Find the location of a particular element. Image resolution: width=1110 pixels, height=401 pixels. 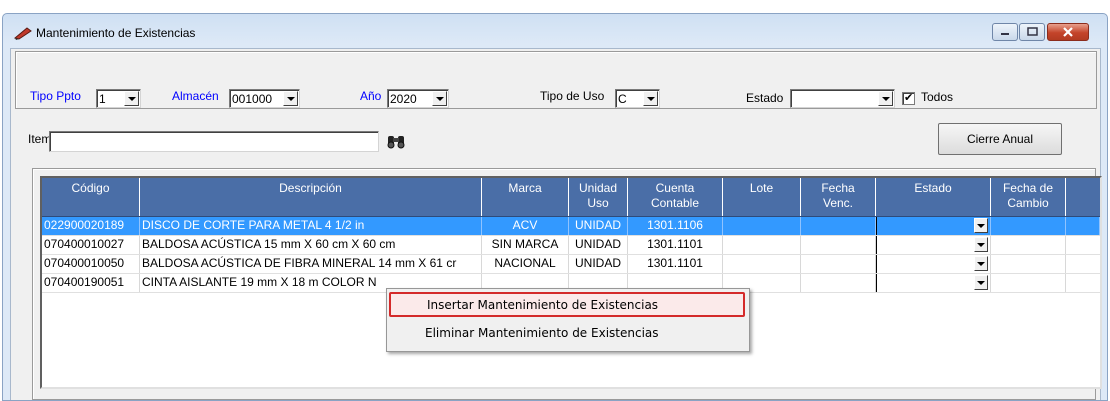

col-codigo: Código is located at coordinates (91, 197).